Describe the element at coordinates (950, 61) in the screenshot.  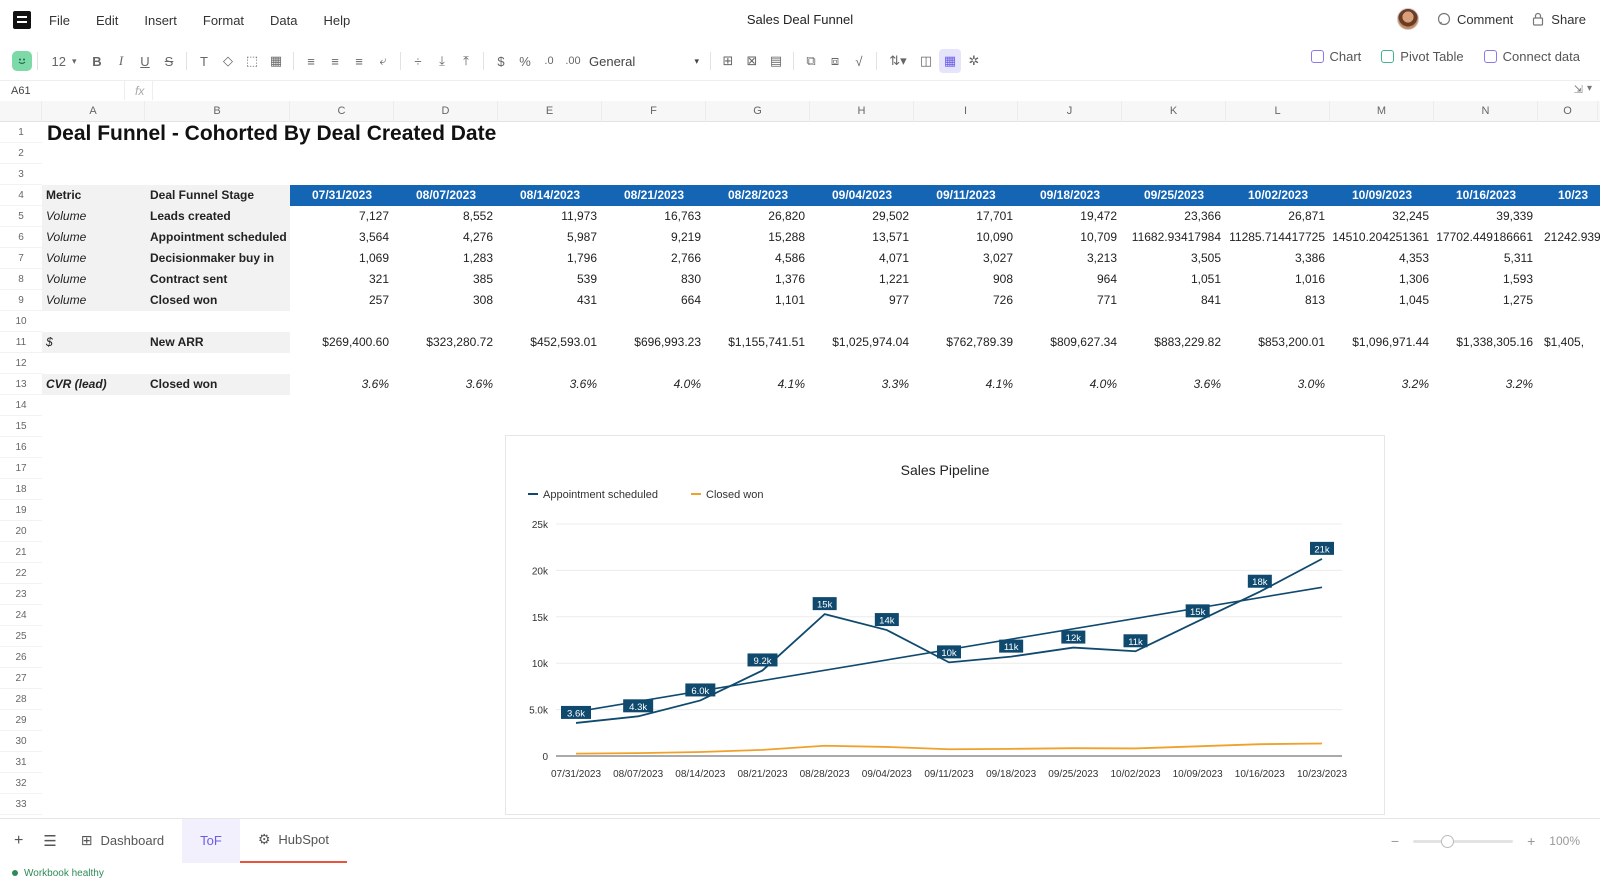
I see `gridlines-icon: ▦` at that location.